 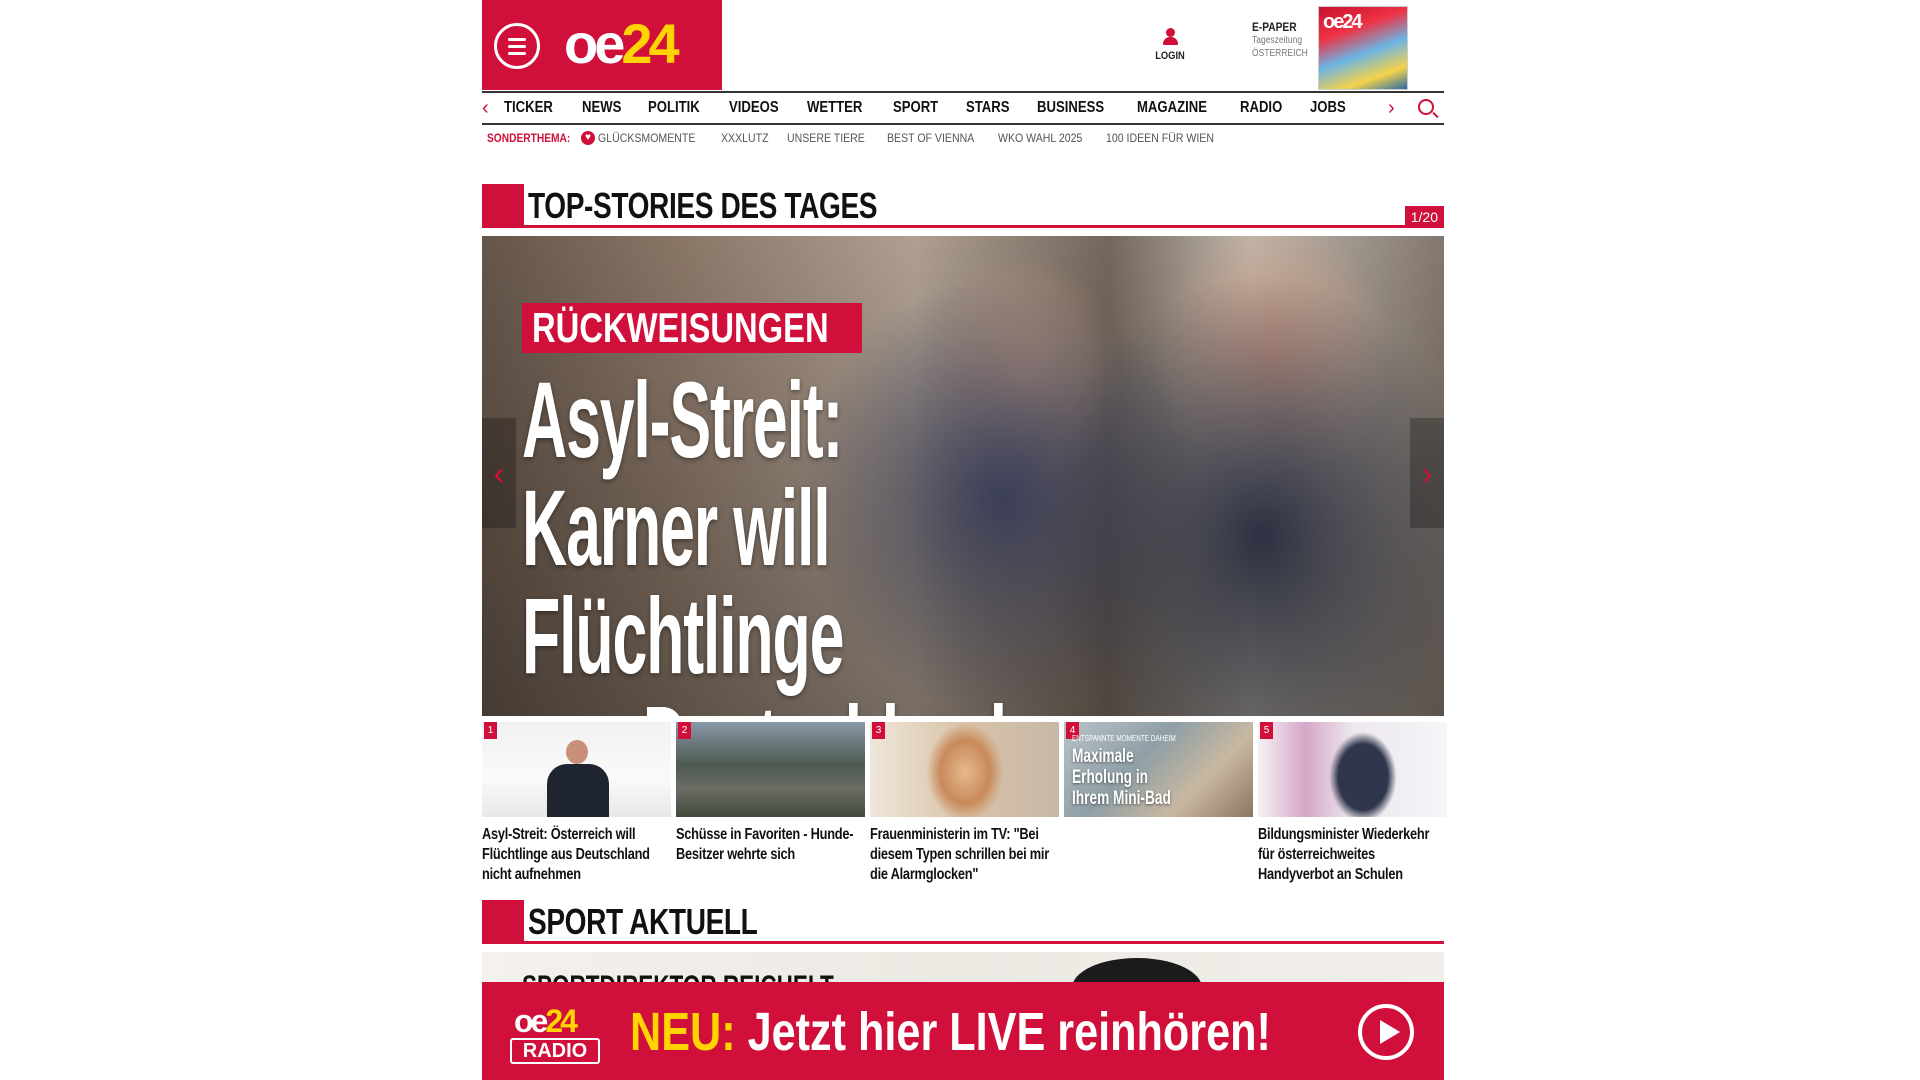 I want to click on login-button: LOGIN, so click(x=1170, y=45).